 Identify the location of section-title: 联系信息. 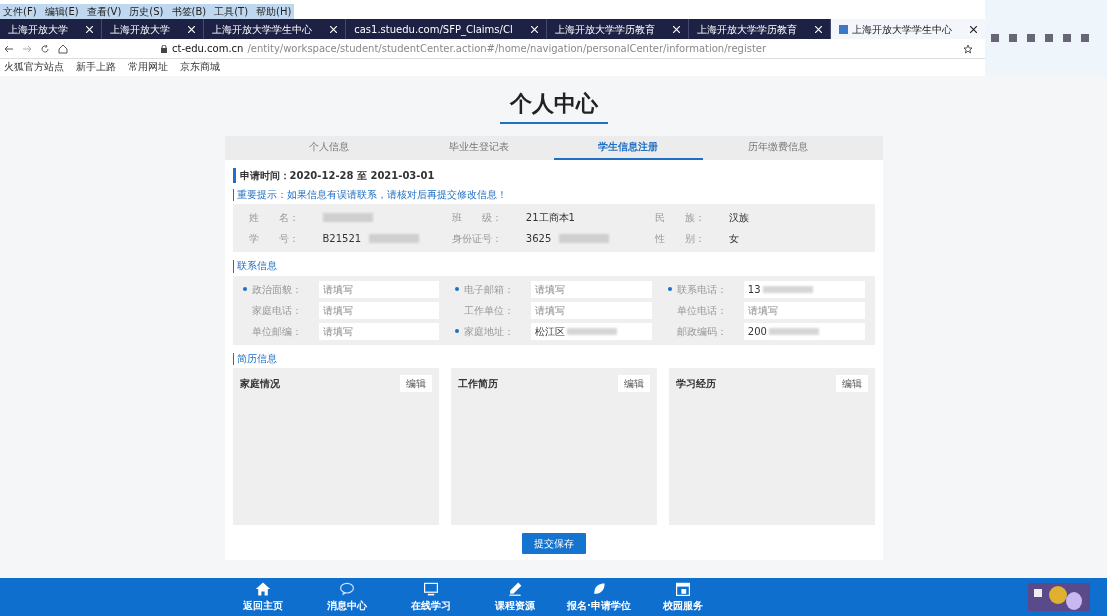
(254, 266).